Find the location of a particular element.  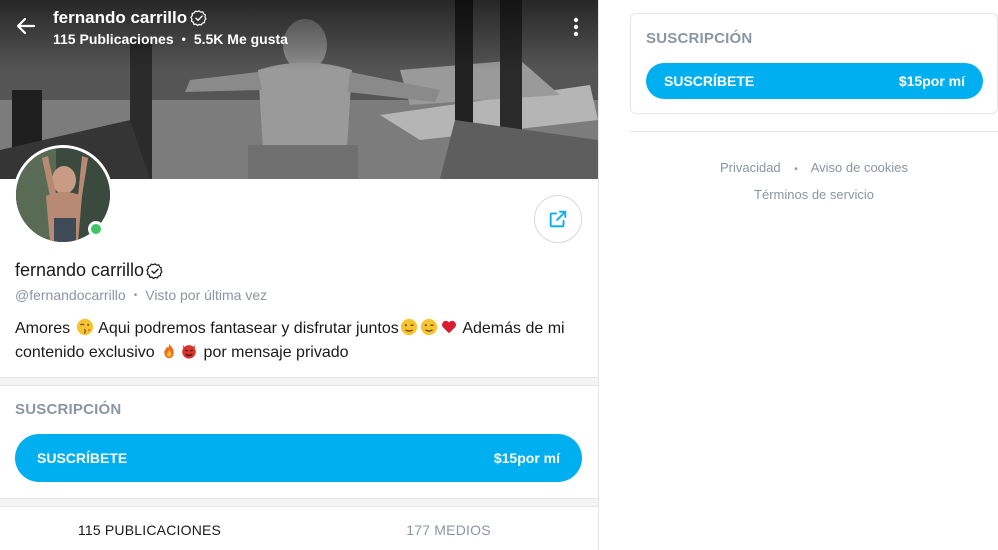

subscribe-button-label: SUSCRÍBETE is located at coordinates (82, 458).